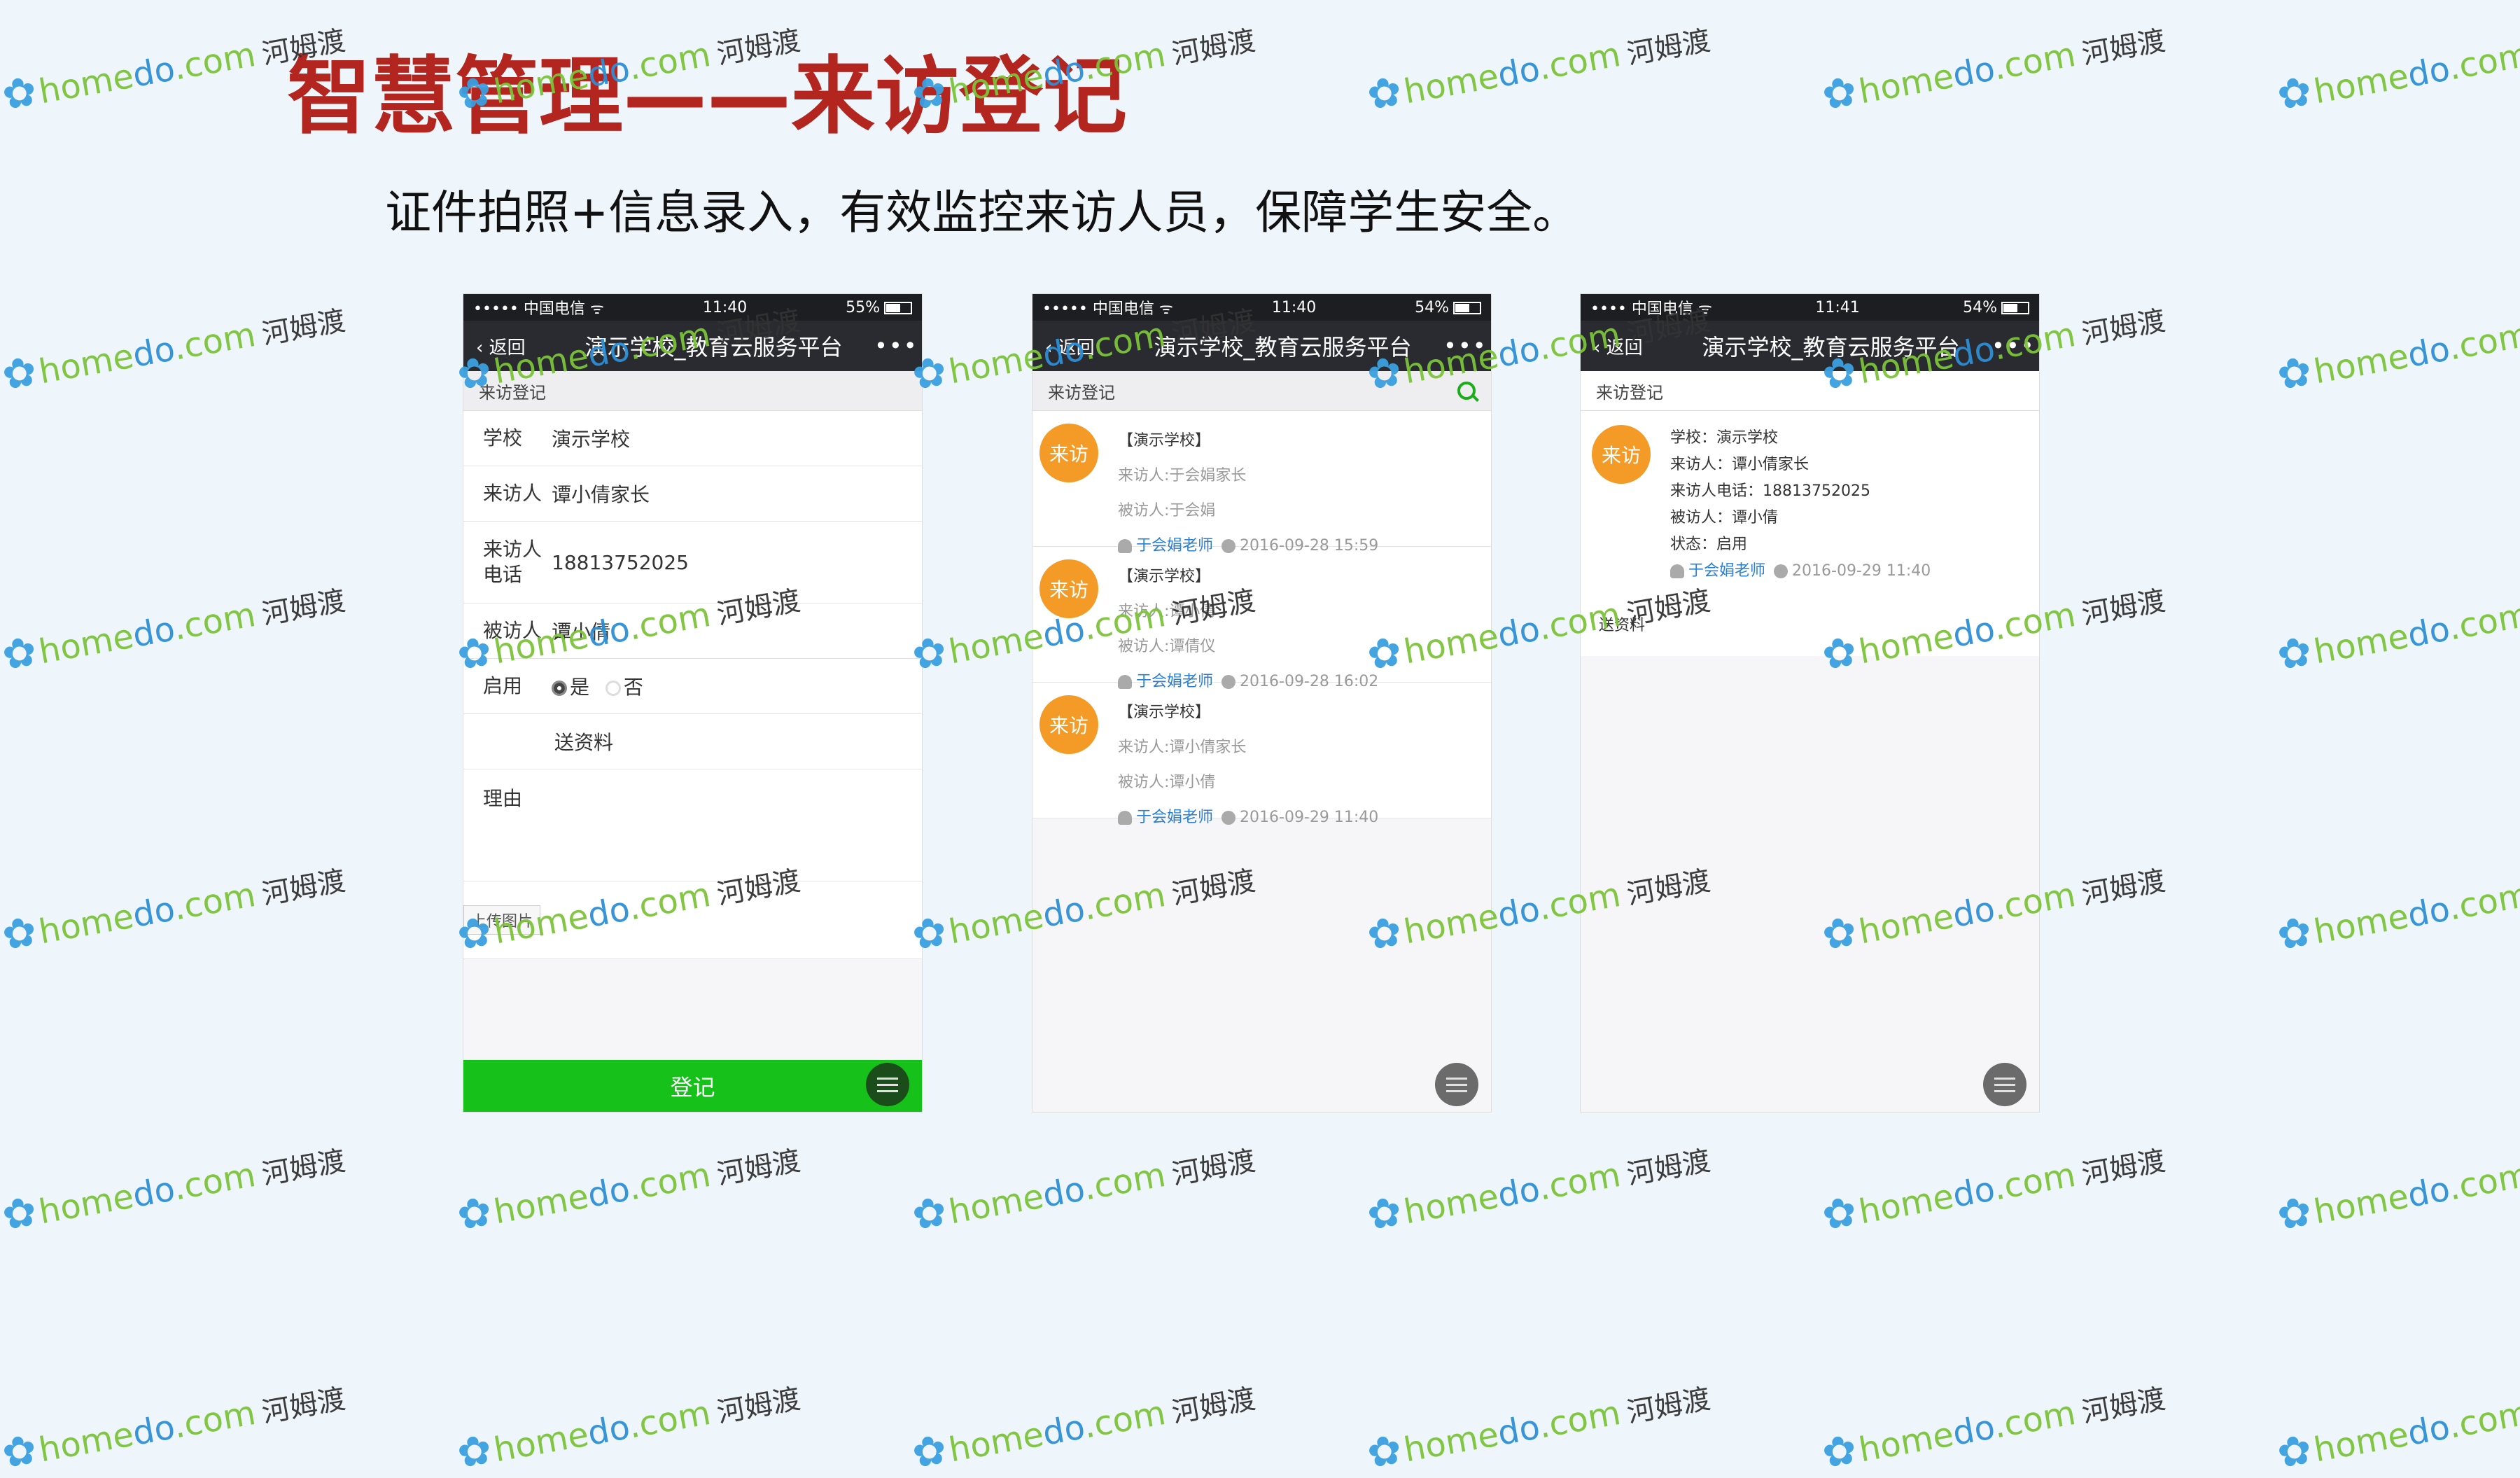 The height and width of the screenshot is (1478, 2520). I want to click on slide-subtitle: 证件拍照+信息录入，有效监控来访人员，保障学生安全。, so click(982, 212).